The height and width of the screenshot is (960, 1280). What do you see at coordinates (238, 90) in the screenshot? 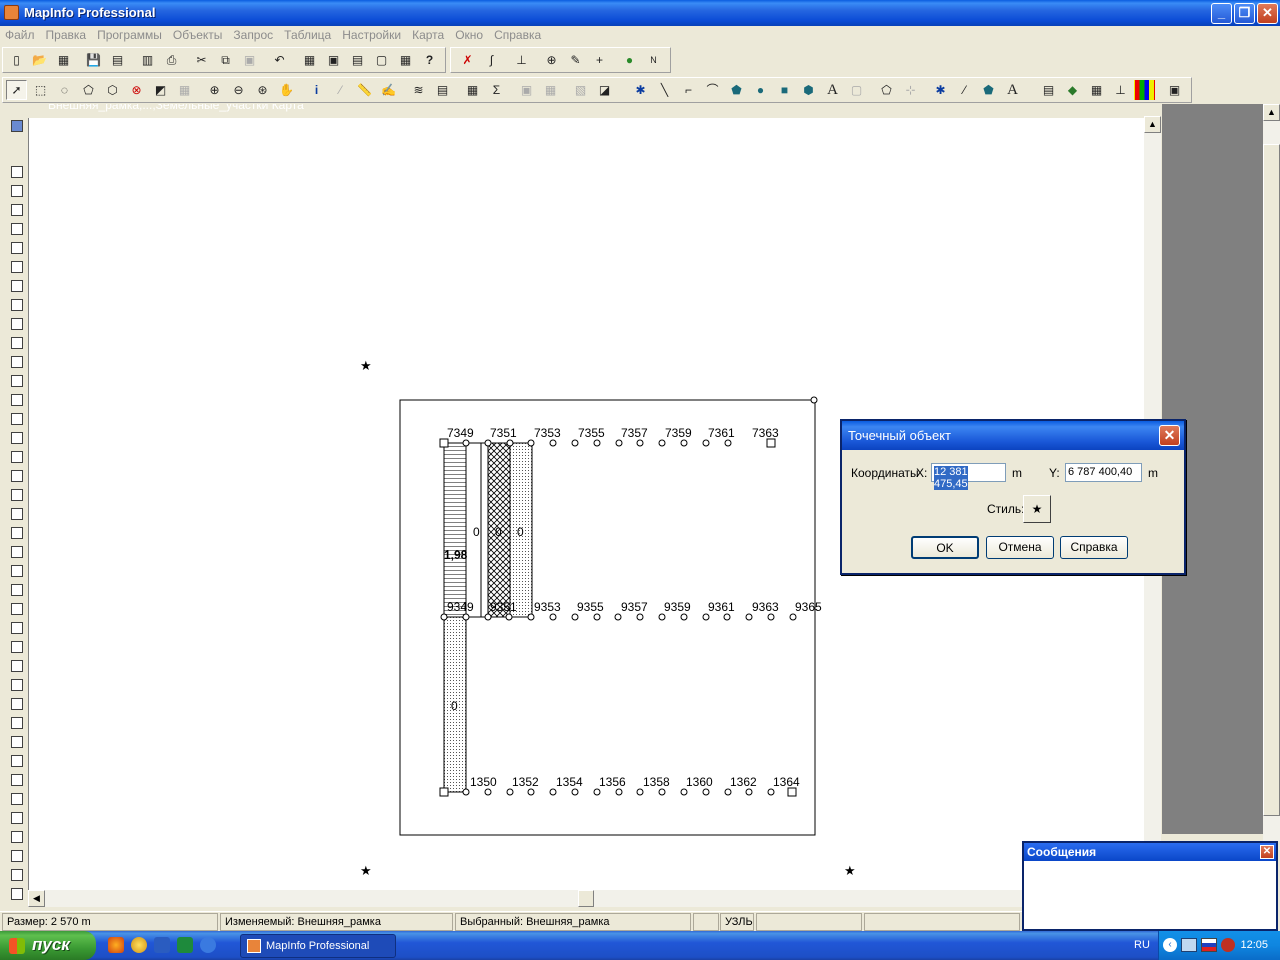
I see `zoom-out-icon: ⊖` at bounding box center [238, 90].